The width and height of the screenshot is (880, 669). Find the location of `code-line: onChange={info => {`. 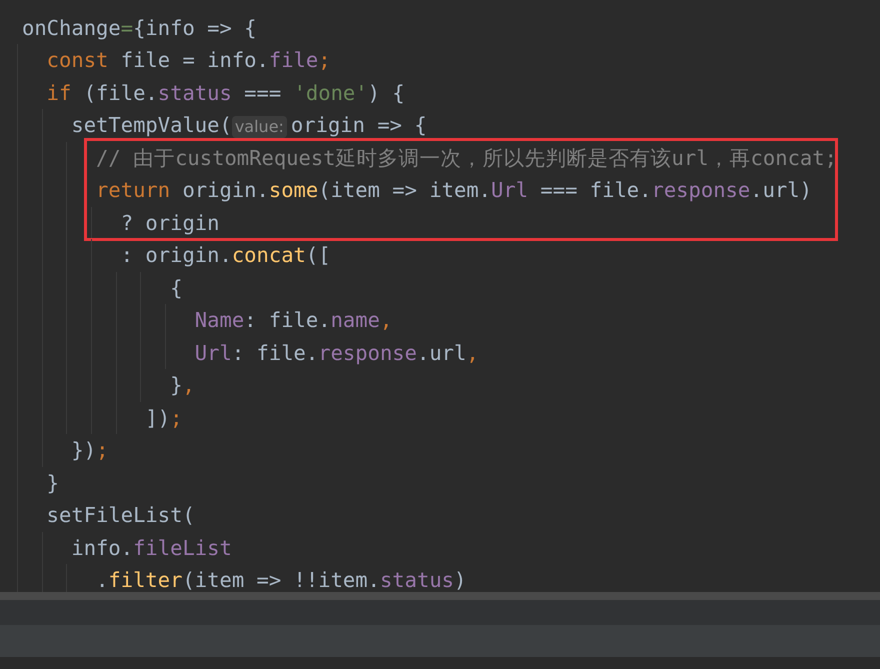

code-line: onChange={info => { is located at coordinates (139, 28).